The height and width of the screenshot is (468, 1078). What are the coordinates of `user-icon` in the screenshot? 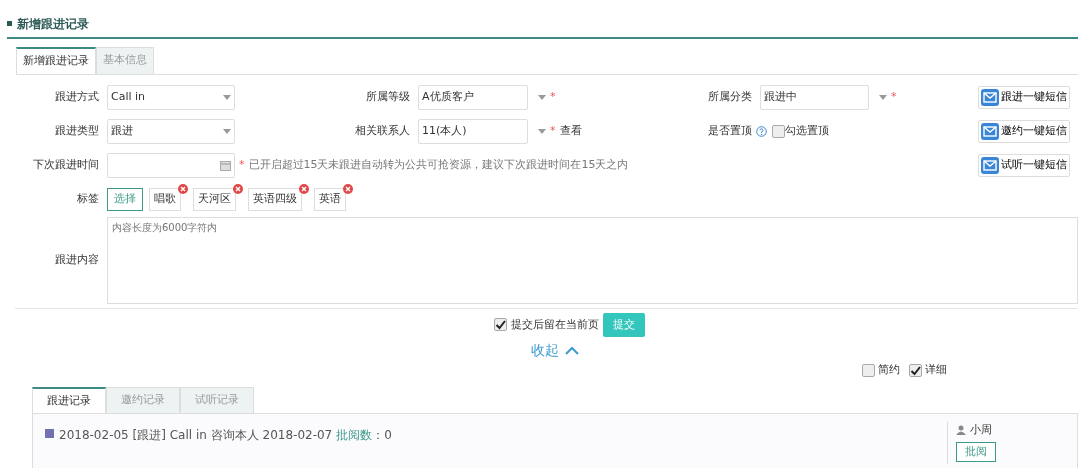 It's located at (961, 430).